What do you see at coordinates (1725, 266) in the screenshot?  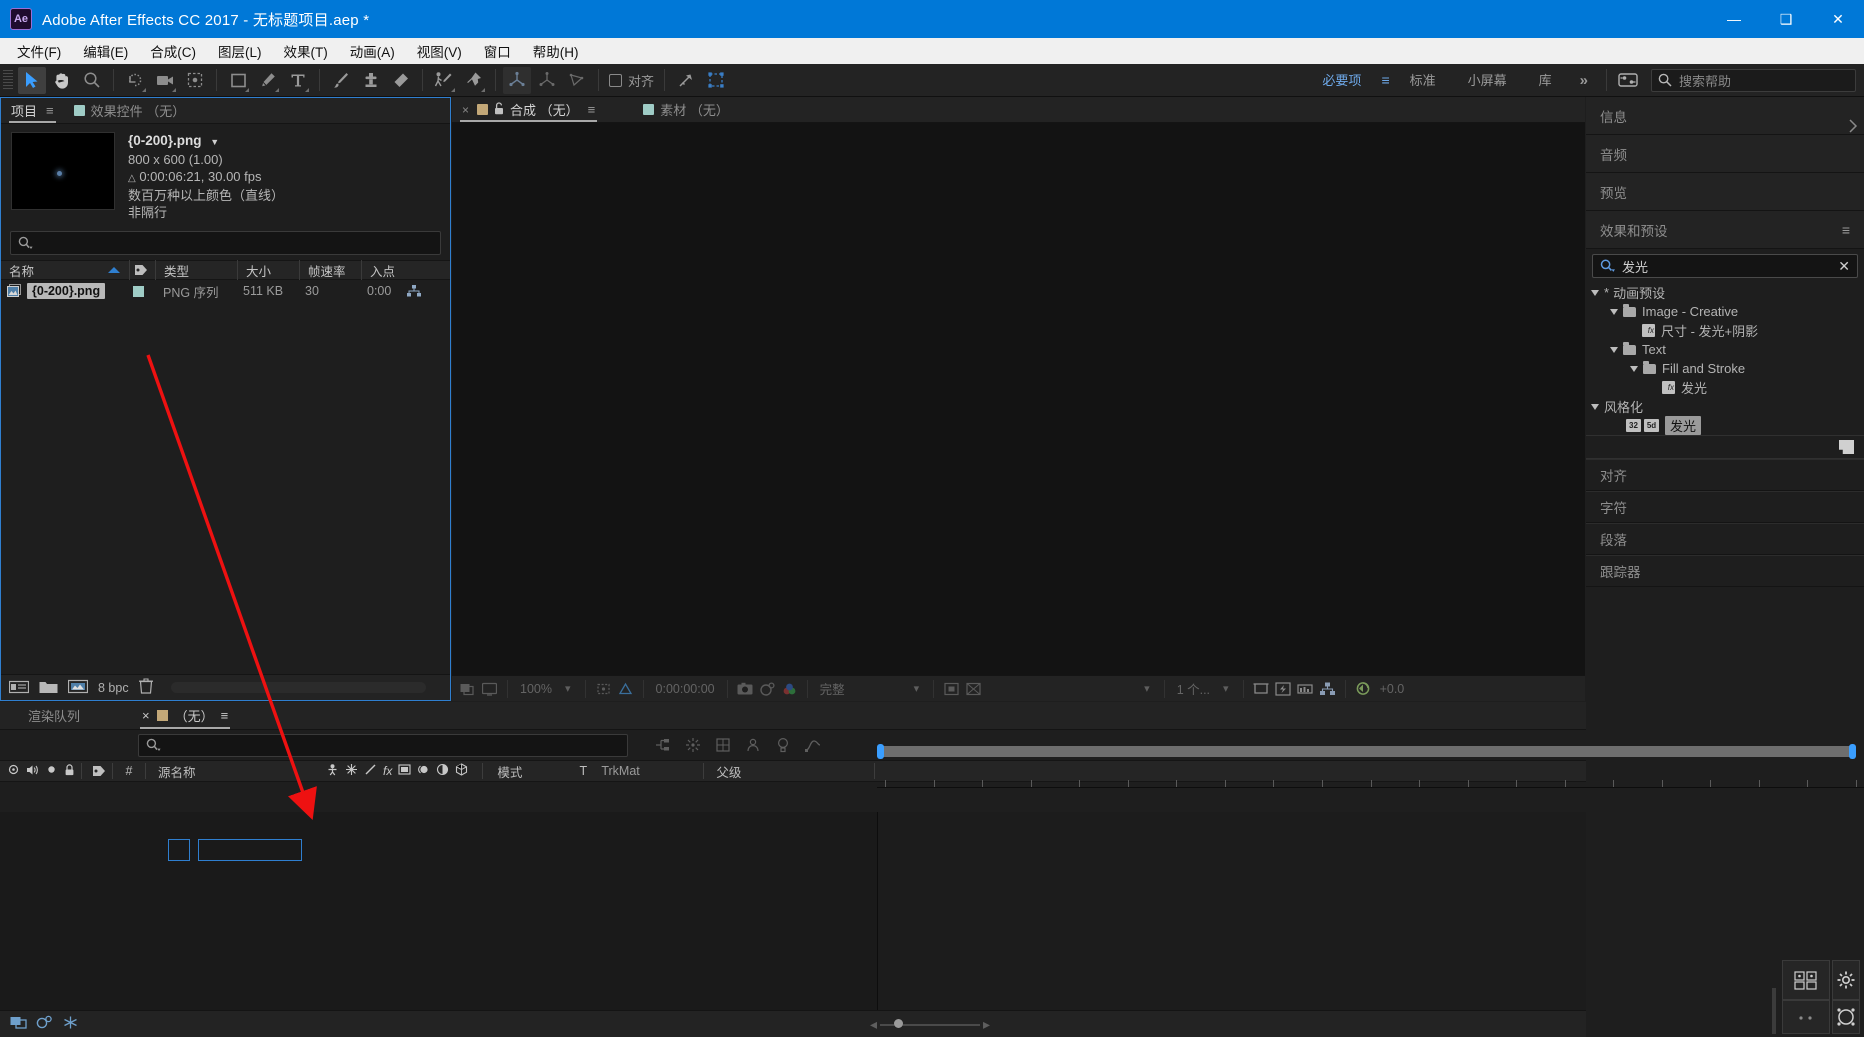 I see `effects-search-input: 发光 ✕` at bounding box center [1725, 266].